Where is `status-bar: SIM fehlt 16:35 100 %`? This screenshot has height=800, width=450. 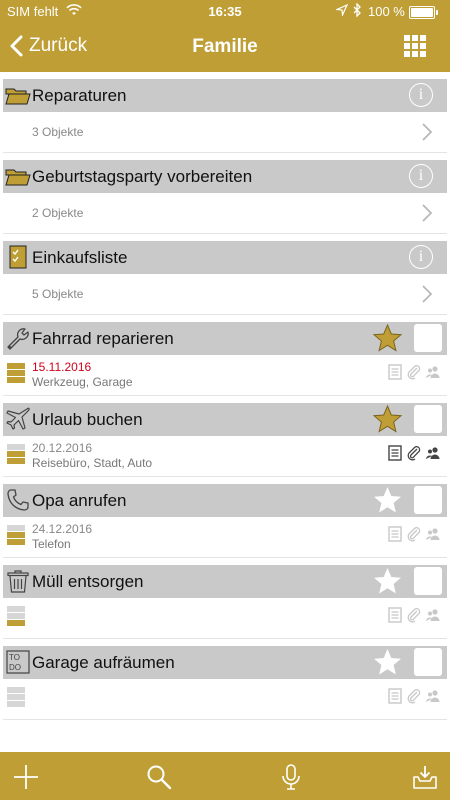
status-bar: SIM fehlt 16:35 100 % is located at coordinates (225, 12).